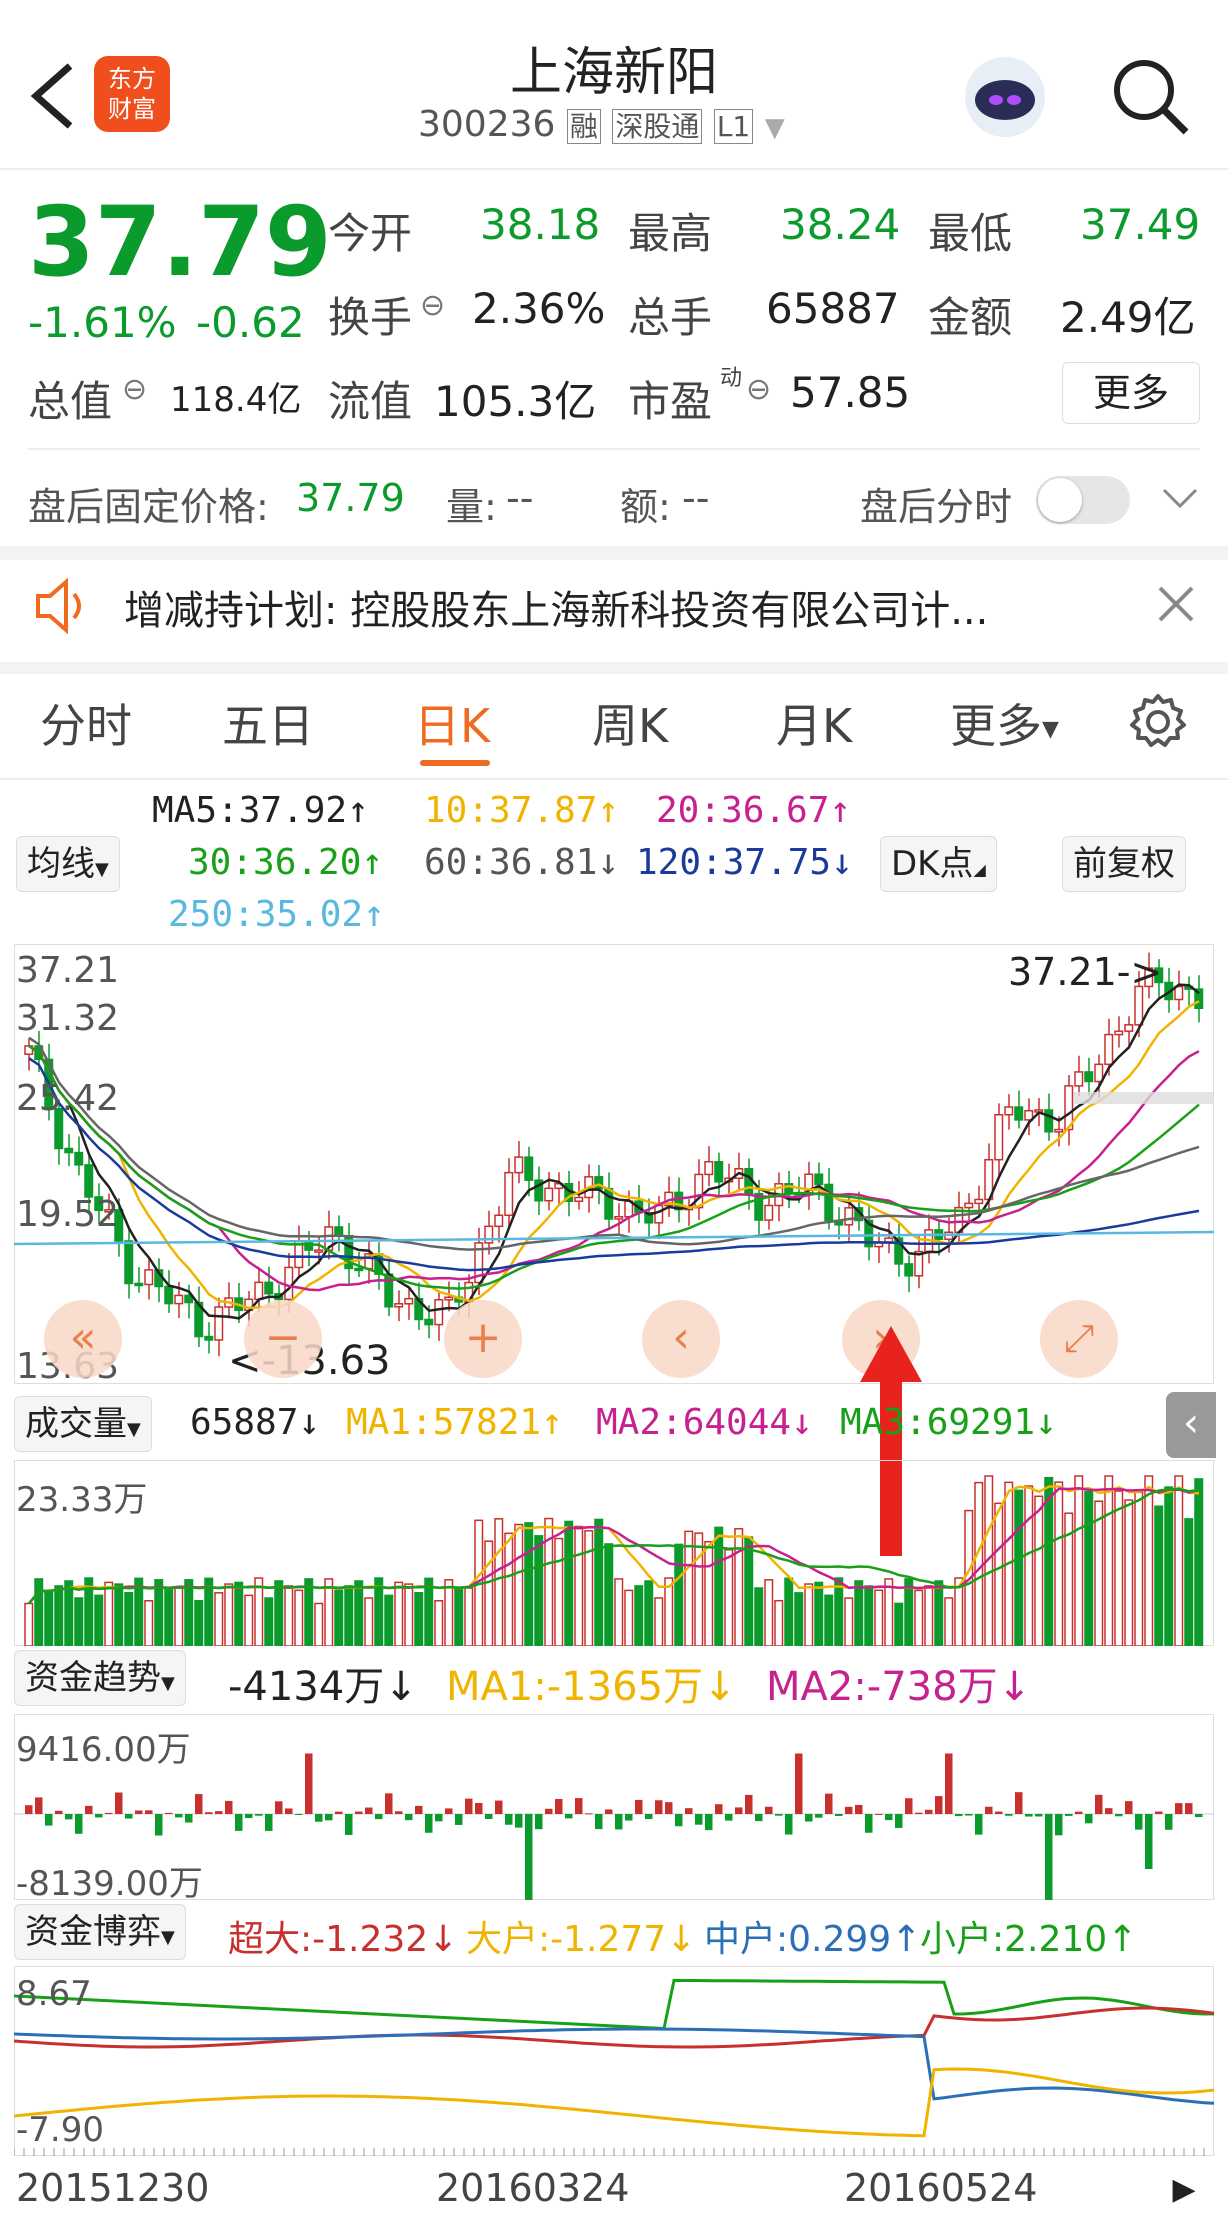  What do you see at coordinates (100, 1678) in the screenshot?
I see `fund-trend-selector: 资金趋势▼` at bounding box center [100, 1678].